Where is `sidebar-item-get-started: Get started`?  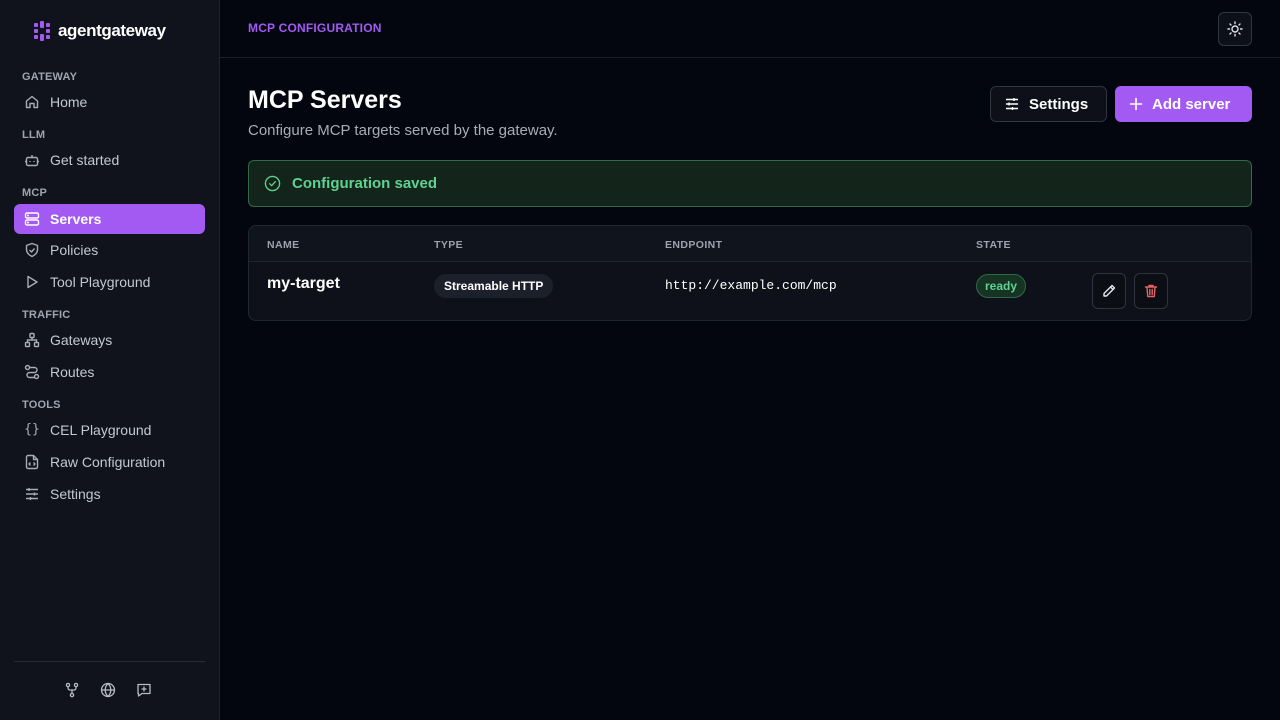
sidebar-item-get-started: Get started is located at coordinates (109, 160).